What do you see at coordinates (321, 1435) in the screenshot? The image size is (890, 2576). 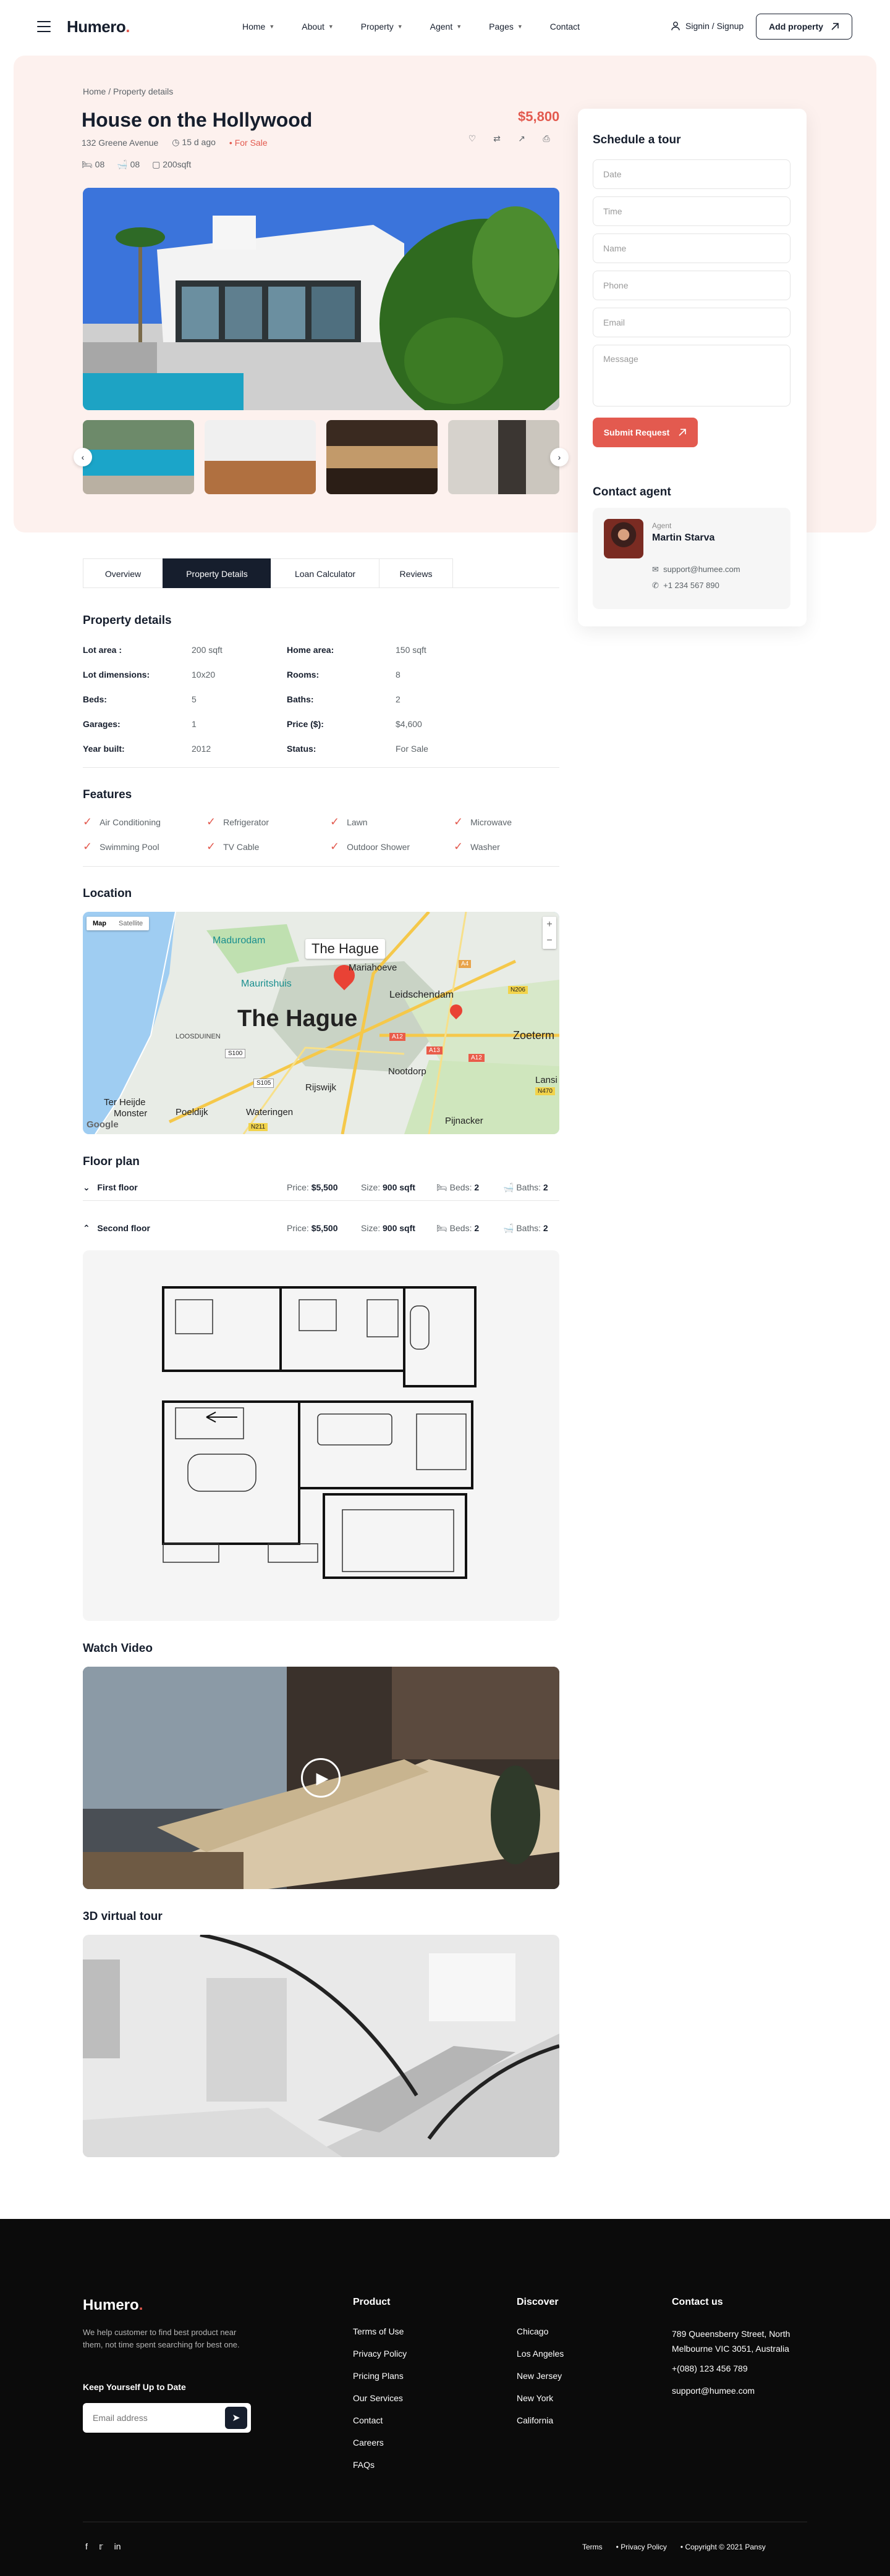 I see `floor-plan-image` at bounding box center [321, 1435].